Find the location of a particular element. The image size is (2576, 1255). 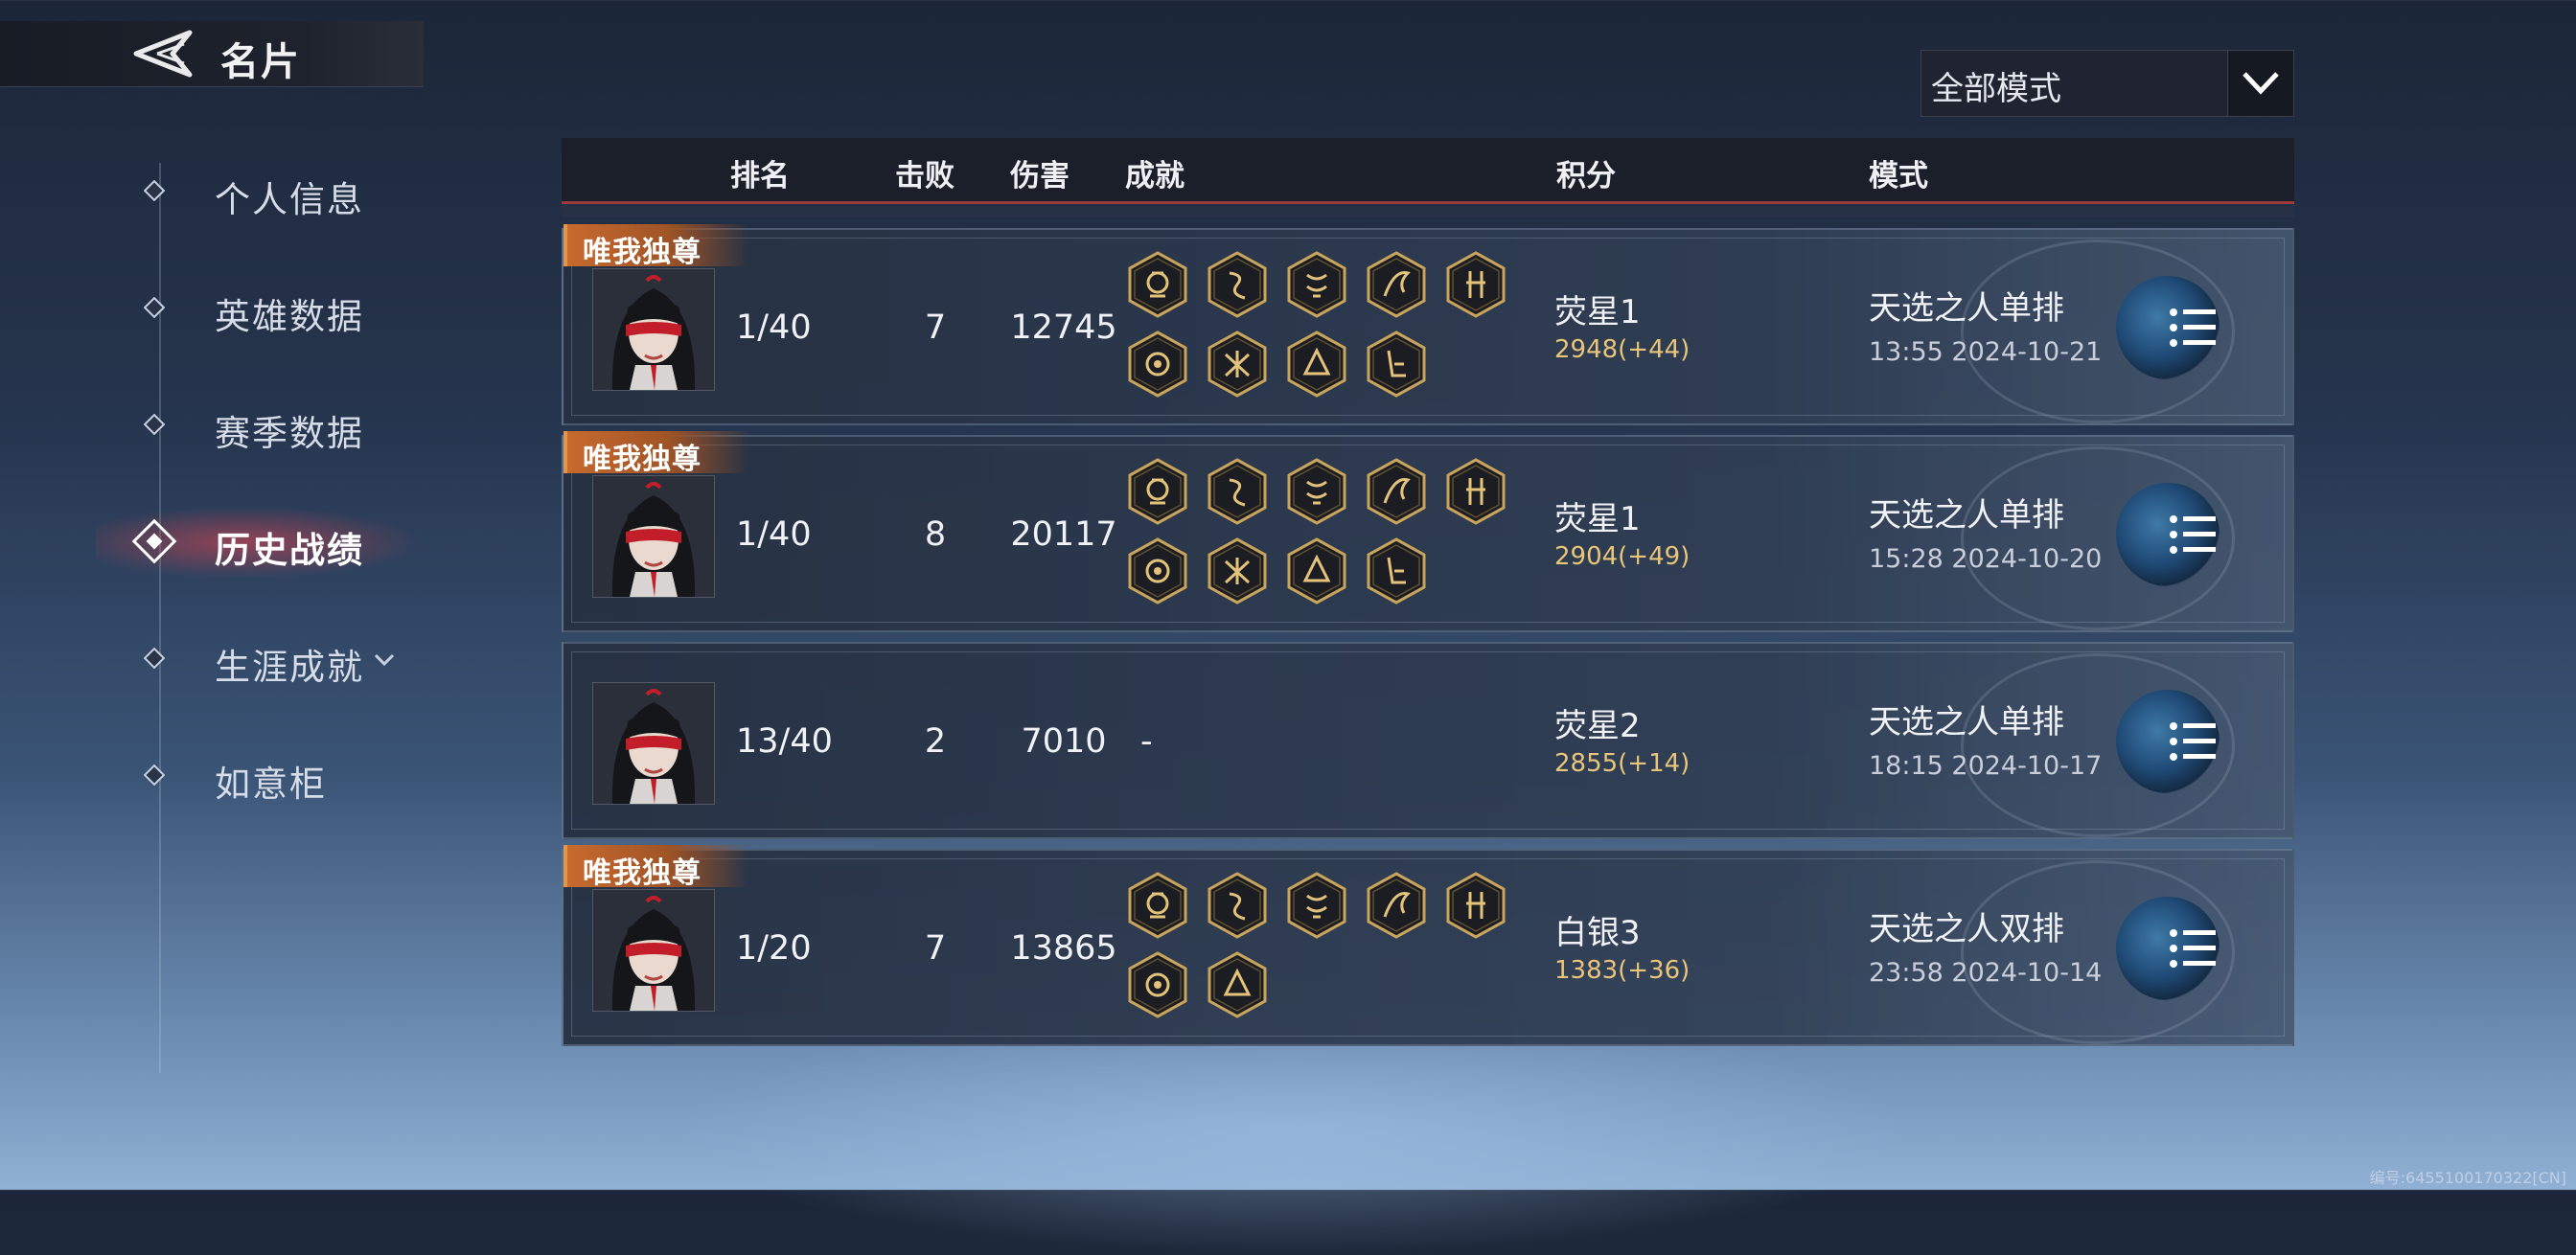

score-value: 1383(+36) is located at coordinates (1622, 970).